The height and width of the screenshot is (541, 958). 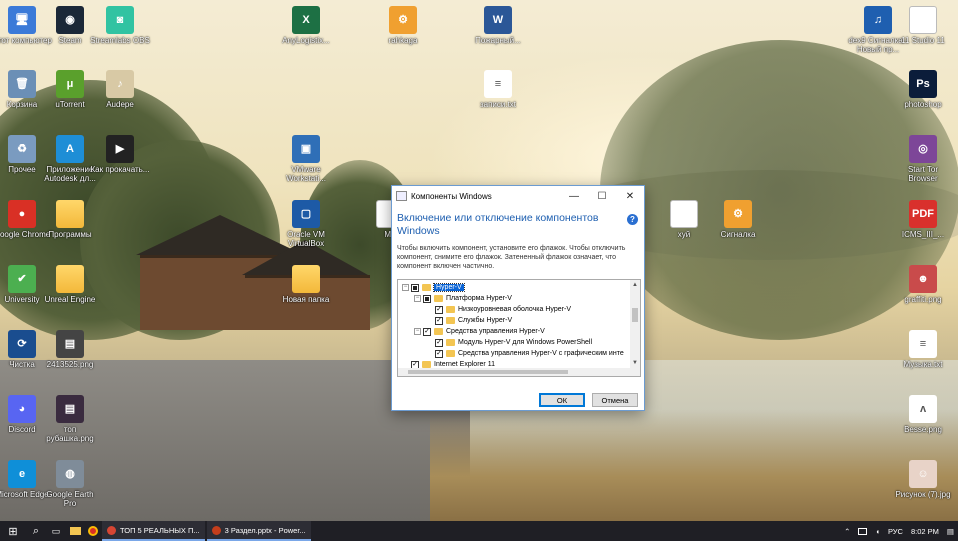 What do you see at coordinates (738, 219) in the screenshot?
I see `desktop-icon: ⚙ Сигналка` at bounding box center [738, 219].